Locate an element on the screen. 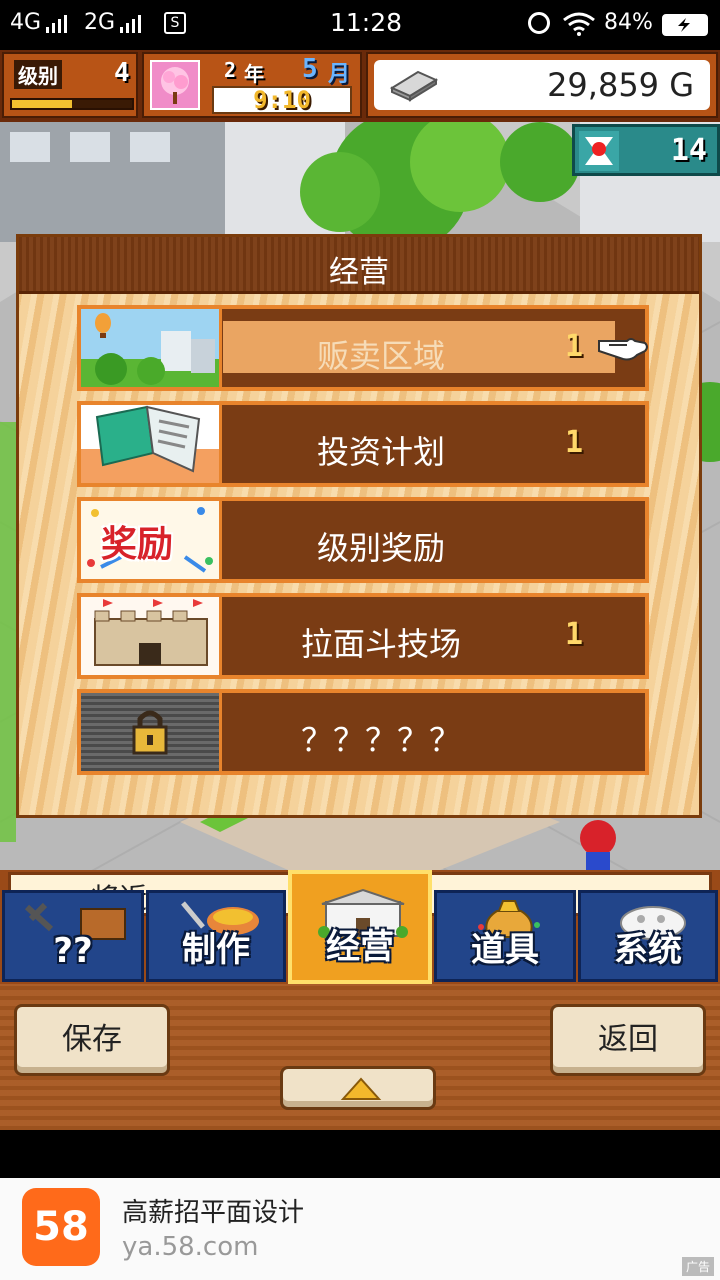 This screenshot has height=1280, width=720. month-unit: 月 is located at coordinates (339, 74).